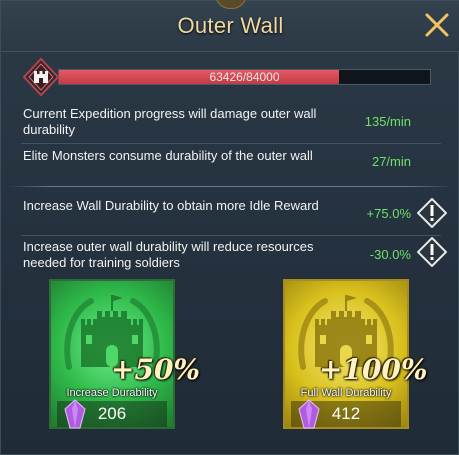 The width and height of the screenshot is (459, 455). I want to click on card-label: Full Wall Durability, so click(346, 393).